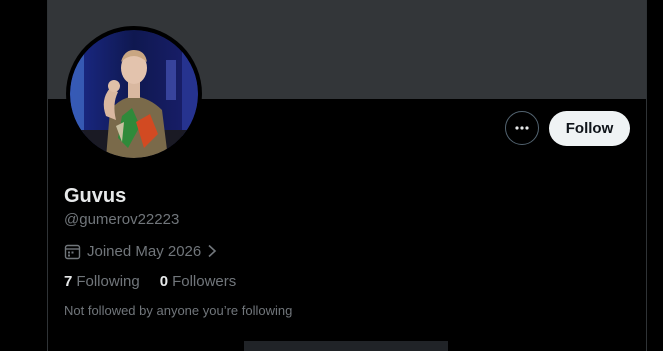 This screenshot has height=351, width=663. What do you see at coordinates (212, 251) in the screenshot?
I see `chevron-right-icon` at bounding box center [212, 251].